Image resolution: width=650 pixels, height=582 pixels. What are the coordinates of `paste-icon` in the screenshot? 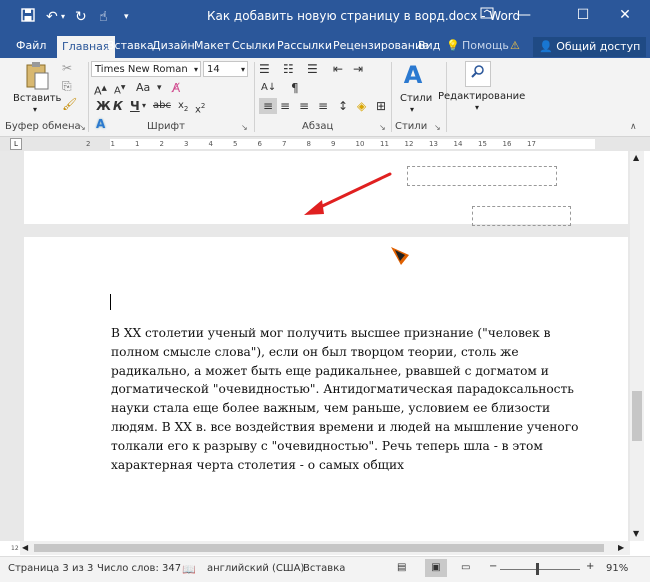 It's located at (37, 76).